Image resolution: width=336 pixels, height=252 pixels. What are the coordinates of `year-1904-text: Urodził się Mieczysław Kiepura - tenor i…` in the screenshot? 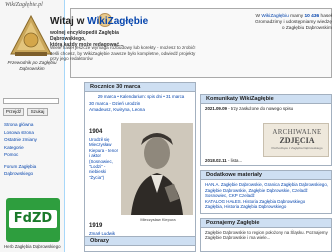 It's located at (104, 158).